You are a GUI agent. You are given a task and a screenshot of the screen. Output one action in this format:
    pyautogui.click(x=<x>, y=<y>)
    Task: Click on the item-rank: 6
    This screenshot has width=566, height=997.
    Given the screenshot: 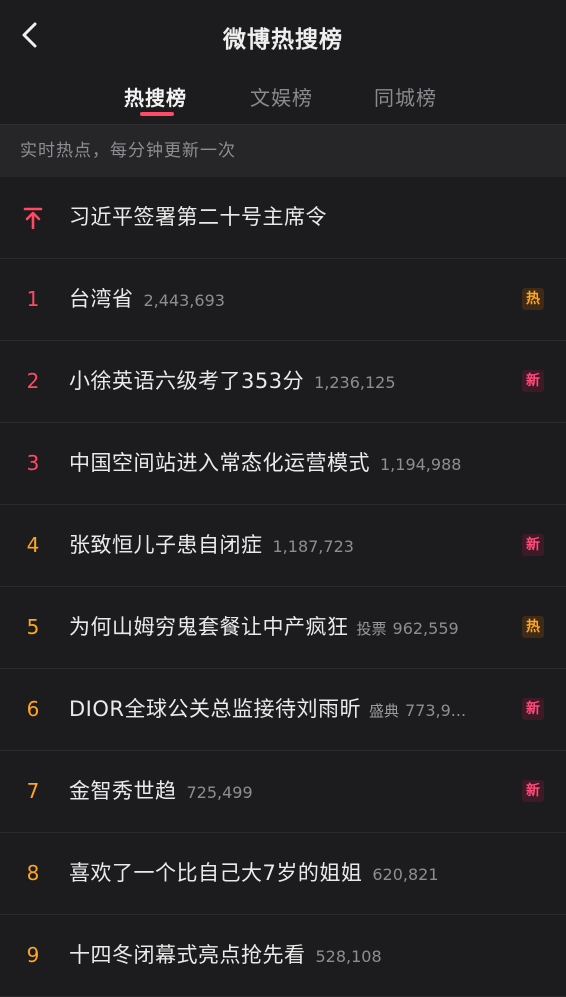 What is the action you would take?
    pyautogui.click(x=33, y=709)
    